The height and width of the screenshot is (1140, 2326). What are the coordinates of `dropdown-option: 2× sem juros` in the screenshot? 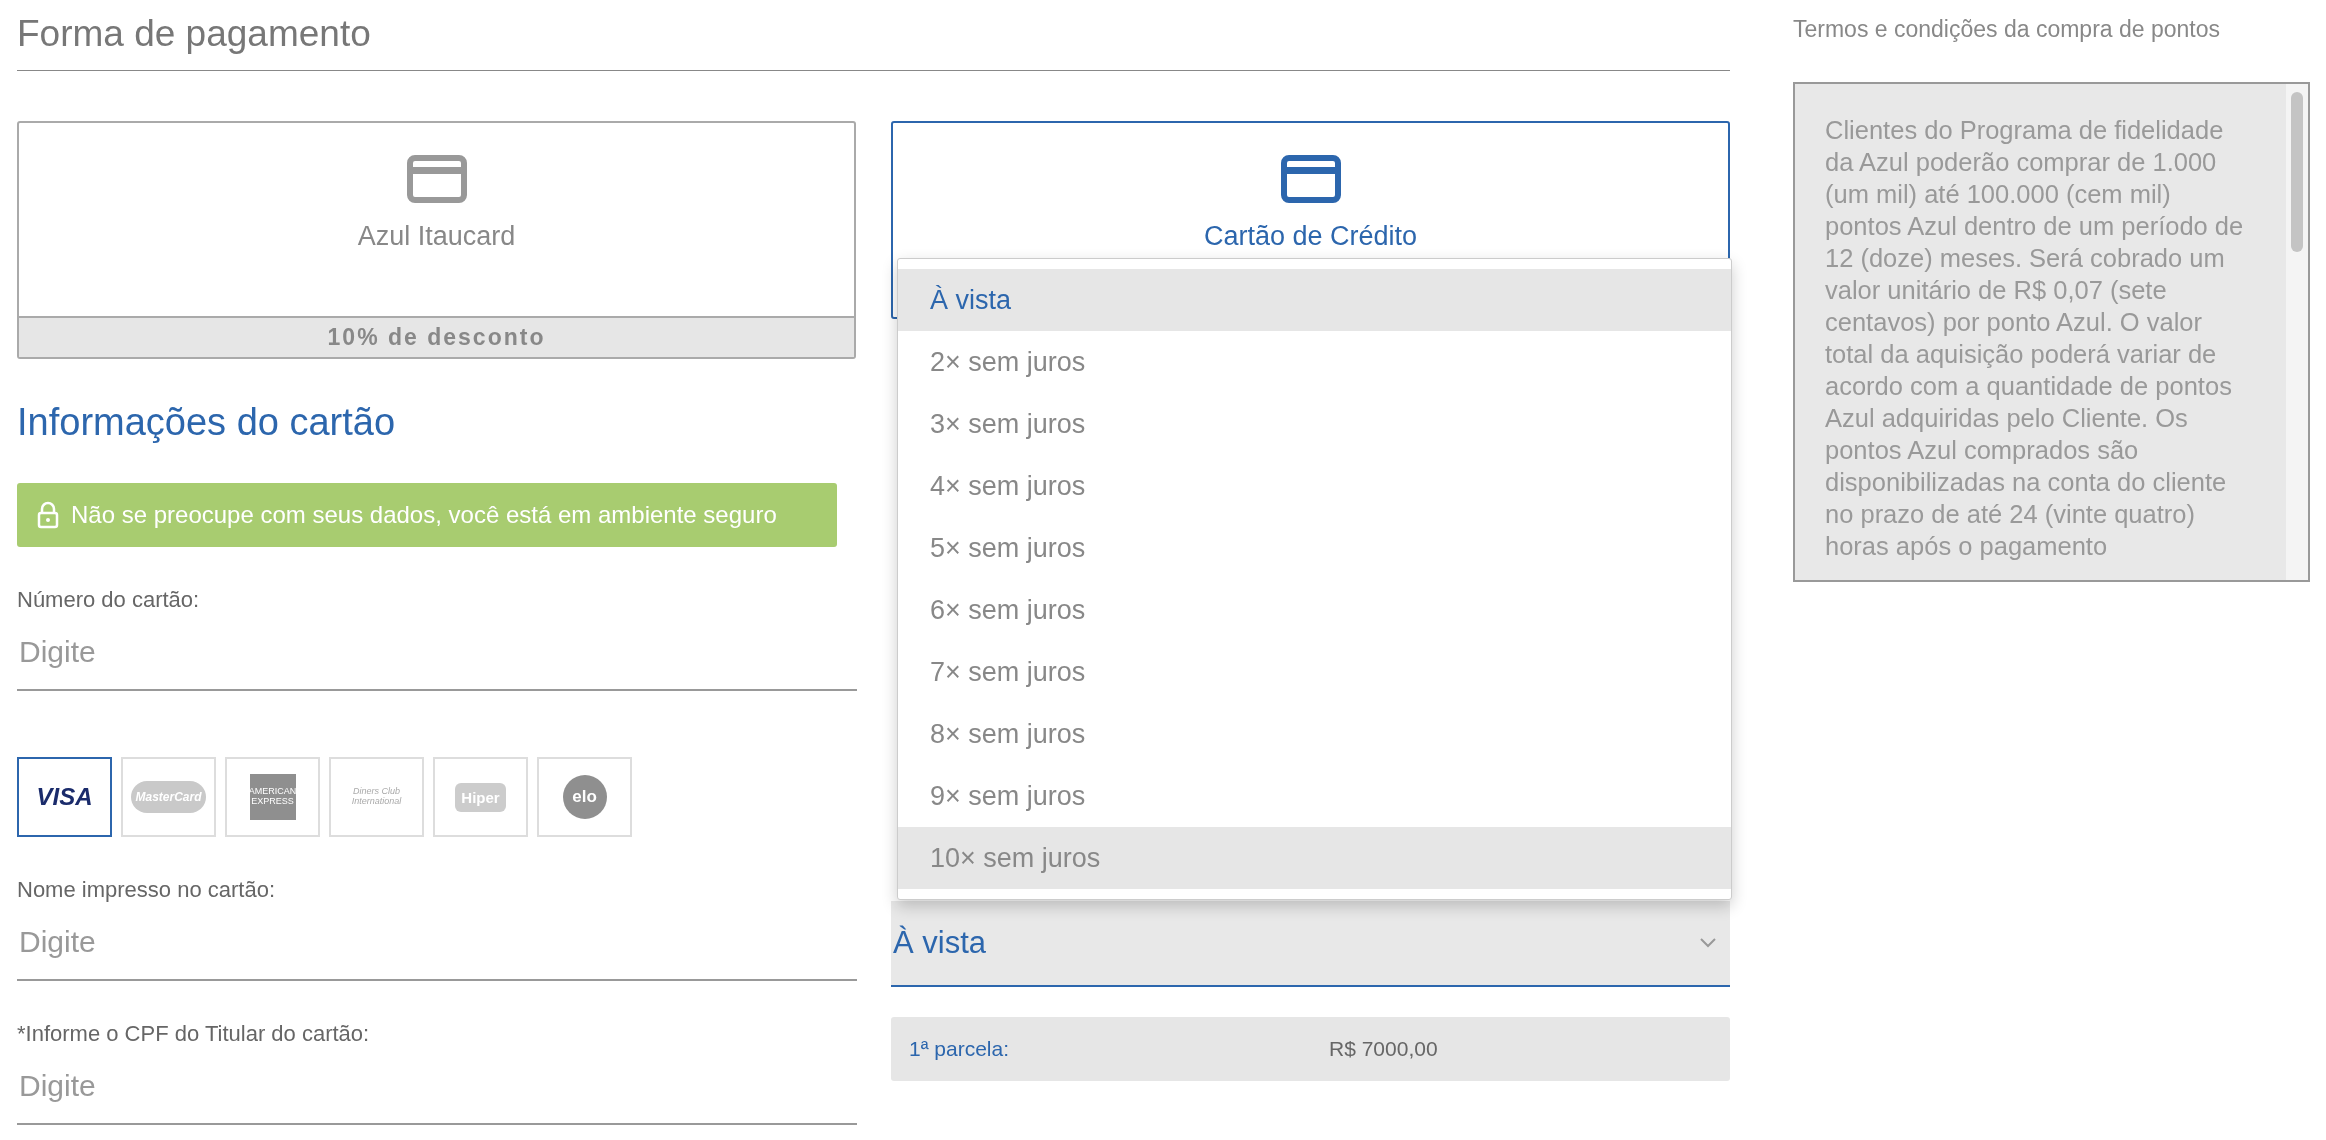 It's located at (1314, 362).